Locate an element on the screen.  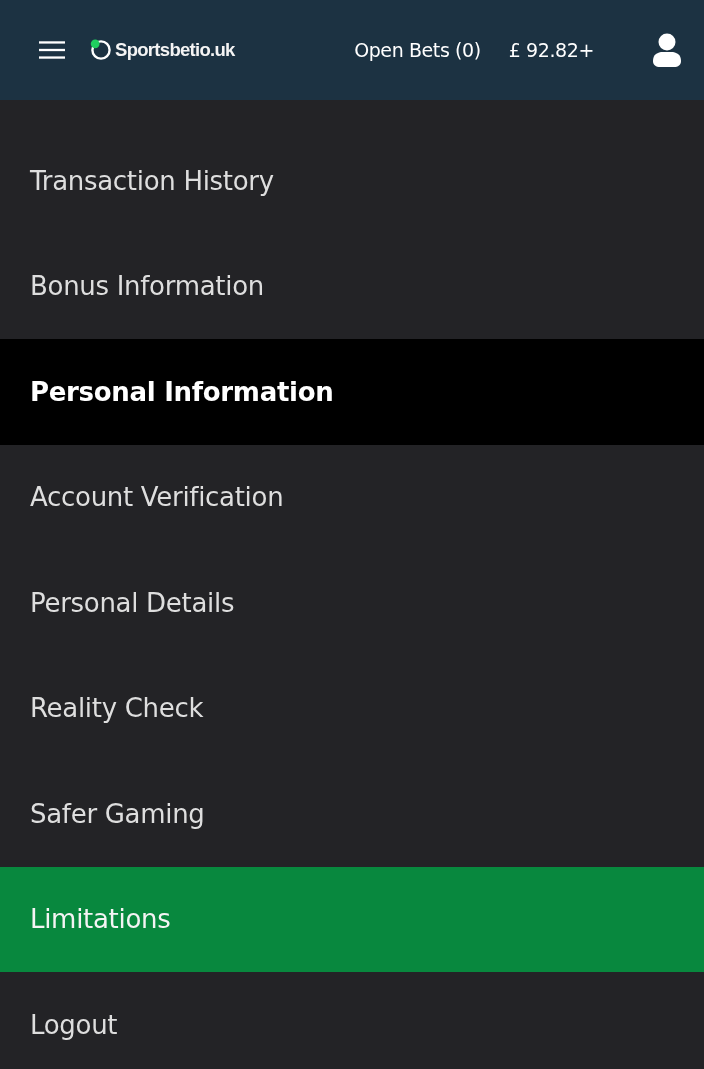
section-heading: Personal Information is located at coordinates (352, 392).